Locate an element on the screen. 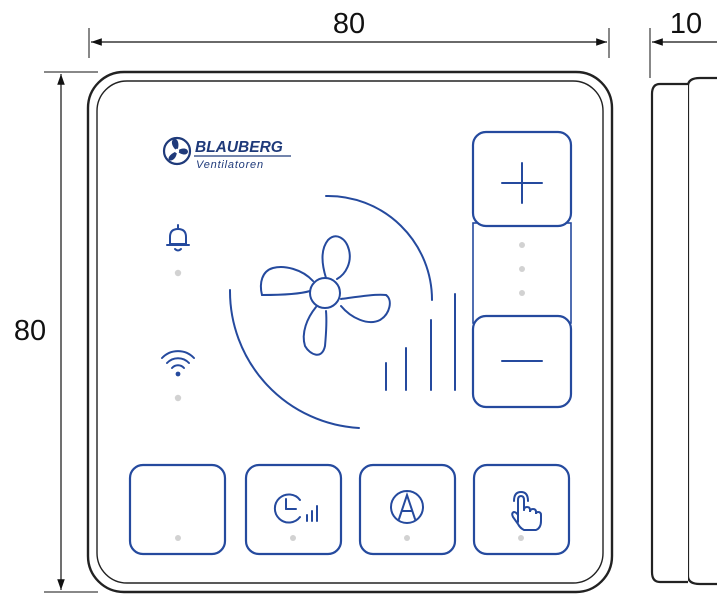  width-label: 80 is located at coordinates (349, 24).